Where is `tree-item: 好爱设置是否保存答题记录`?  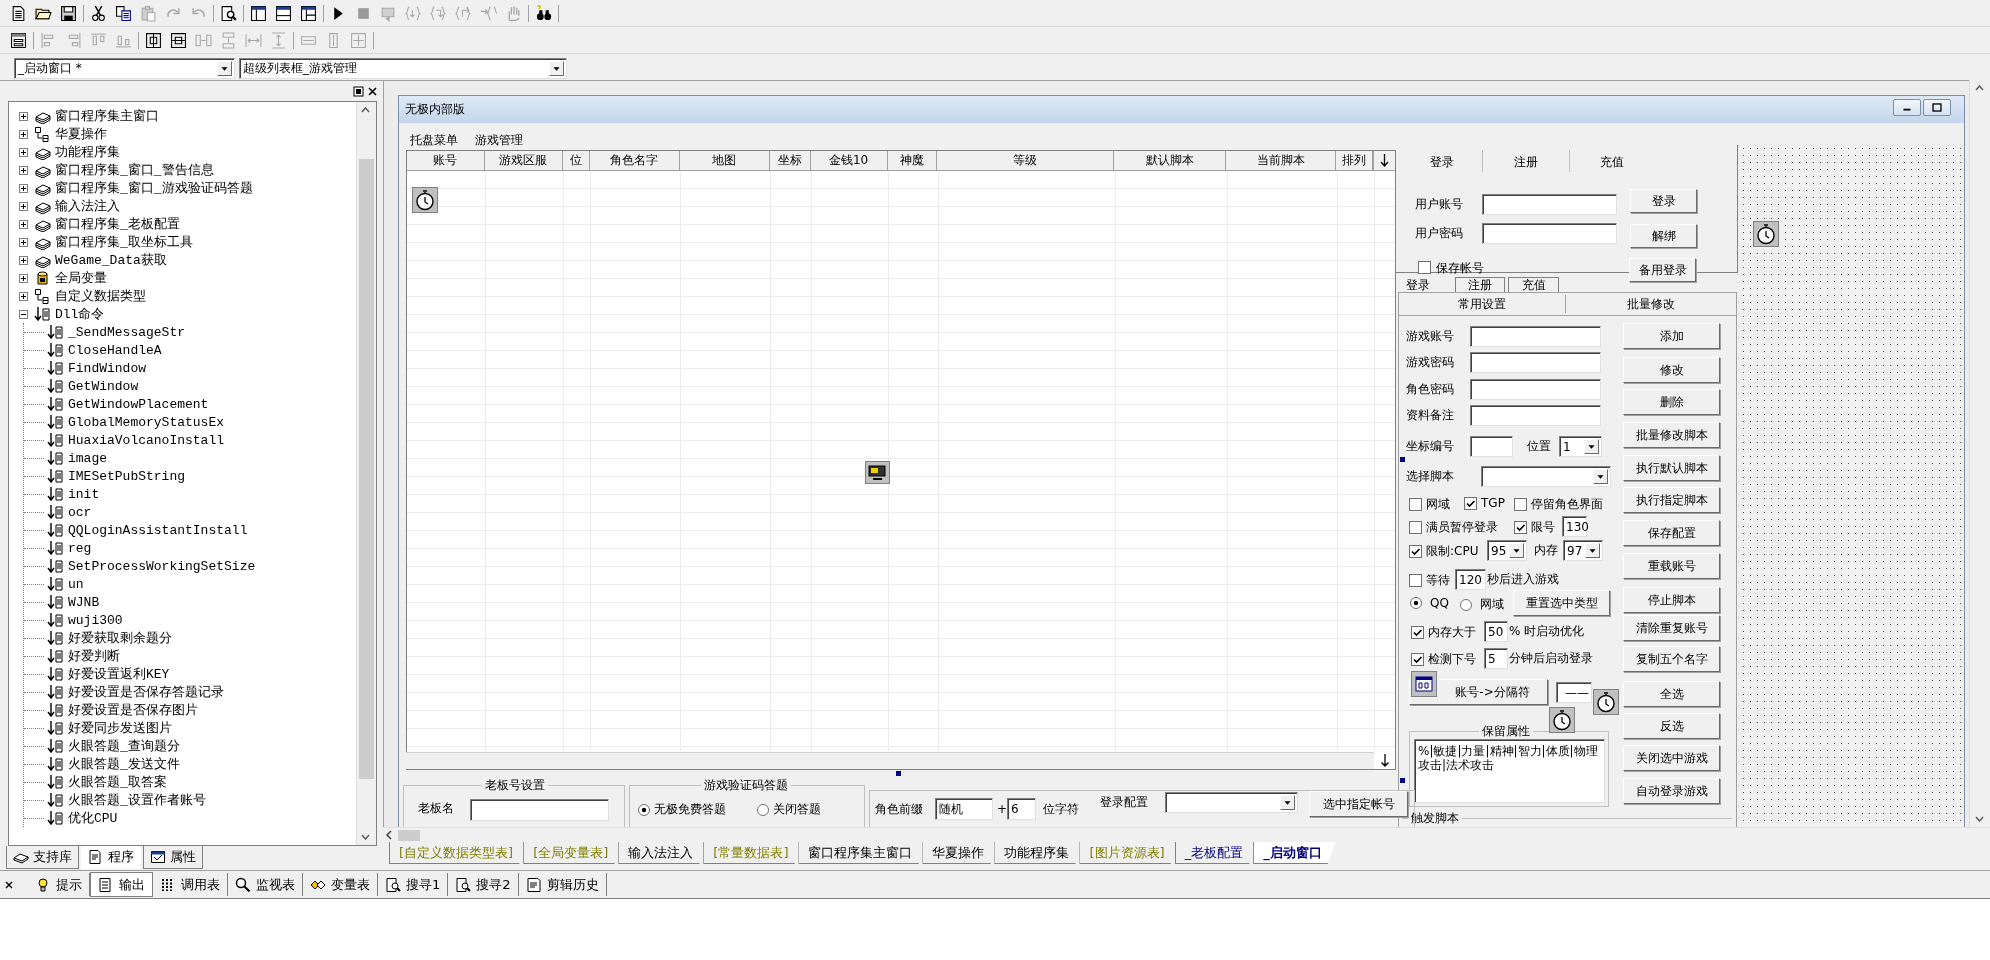 tree-item: 好爱设置是否保存答题记录 is located at coordinates (146, 692).